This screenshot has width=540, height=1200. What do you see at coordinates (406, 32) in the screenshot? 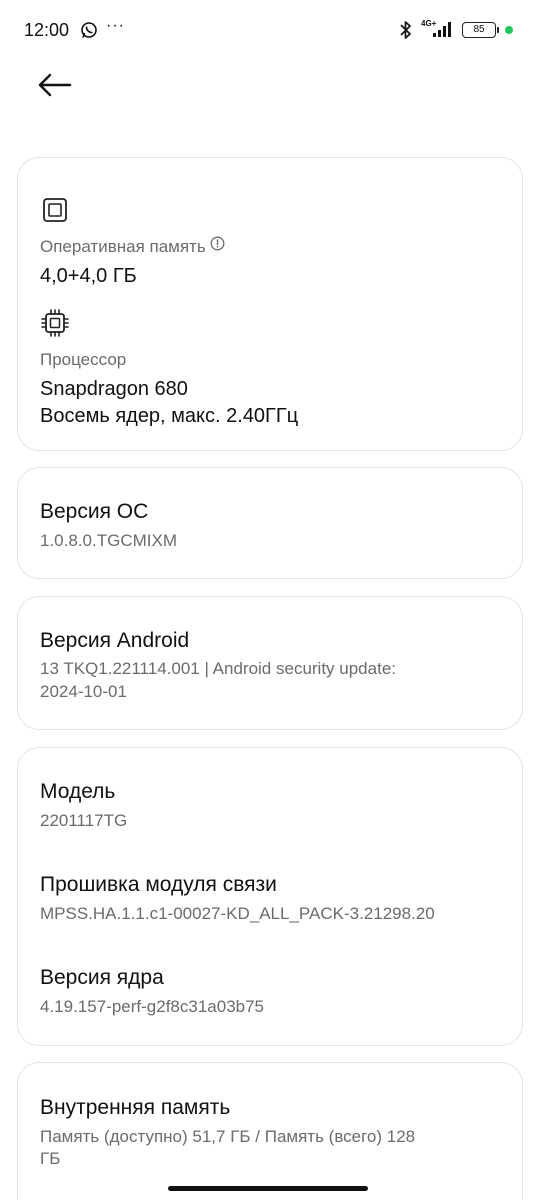
I see `bluetooth-icon` at bounding box center [406, 32].